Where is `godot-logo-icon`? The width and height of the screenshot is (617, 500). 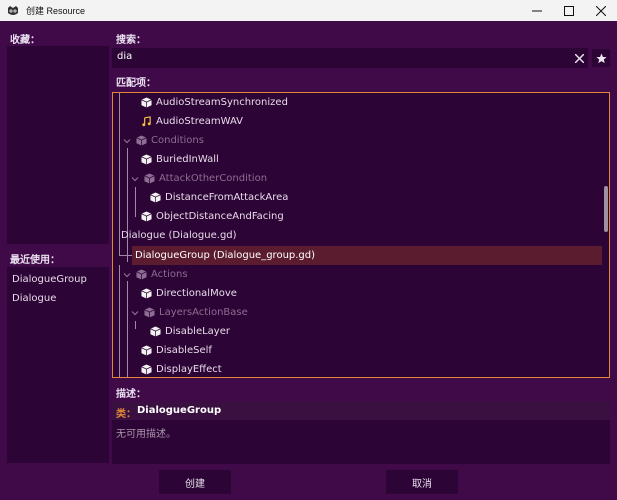 godot-logo-icon is located at coordinates (13, 10).